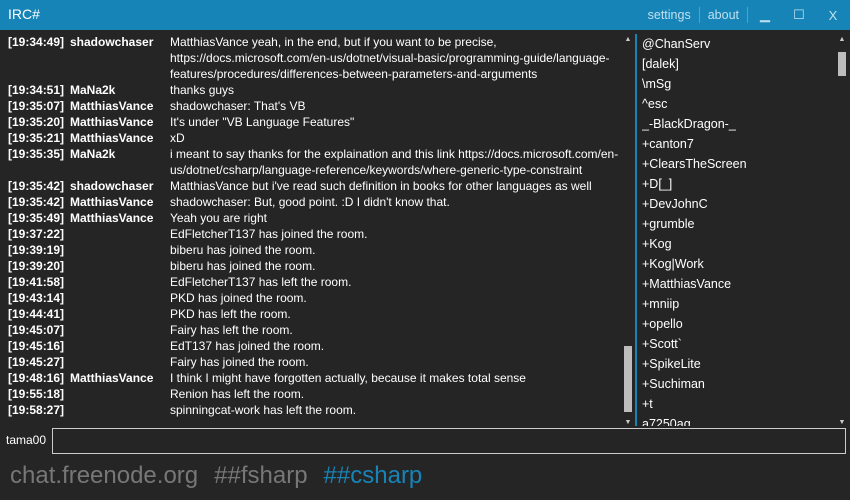 The width and height of the screenshot is (850, 500). Describe the element at coordinates (243, 250) in the screenshot. I see `message-text: biberu has joined the room.` at that location.